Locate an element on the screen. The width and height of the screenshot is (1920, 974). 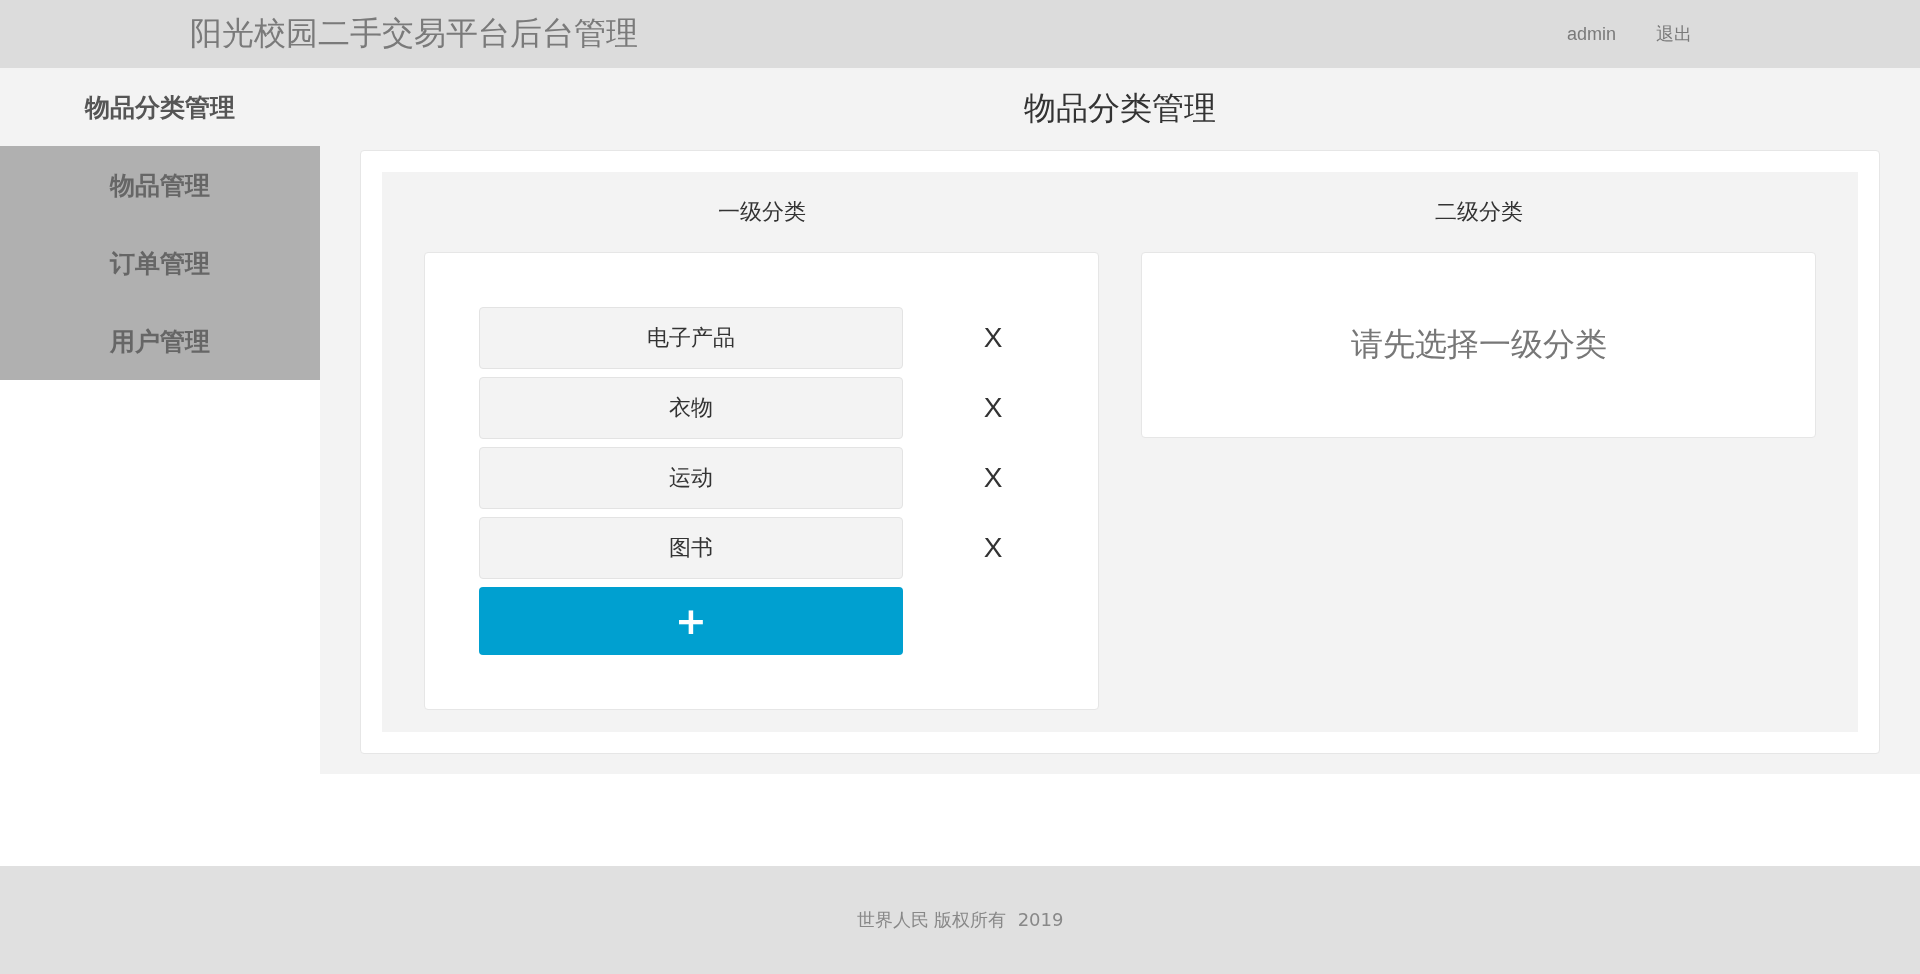
category-button: 衣物 is located at coordinates (691, 408).